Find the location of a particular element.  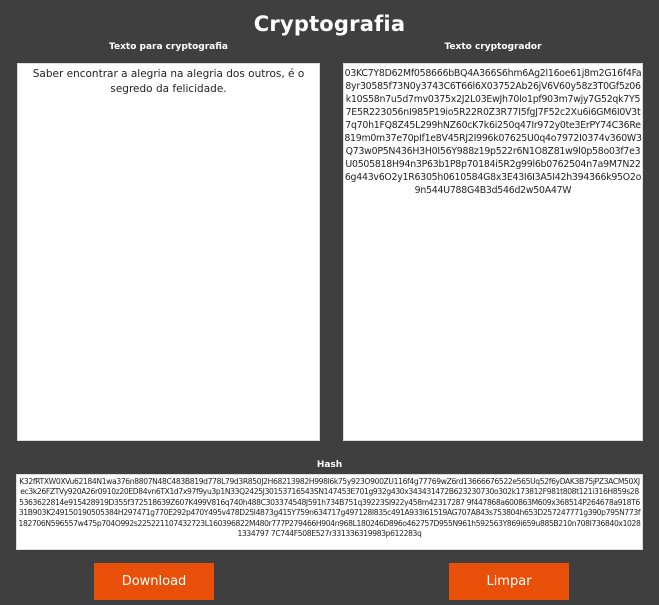

cipher-text-label: Texto cryptogrador is located at coordinates (493, 47).